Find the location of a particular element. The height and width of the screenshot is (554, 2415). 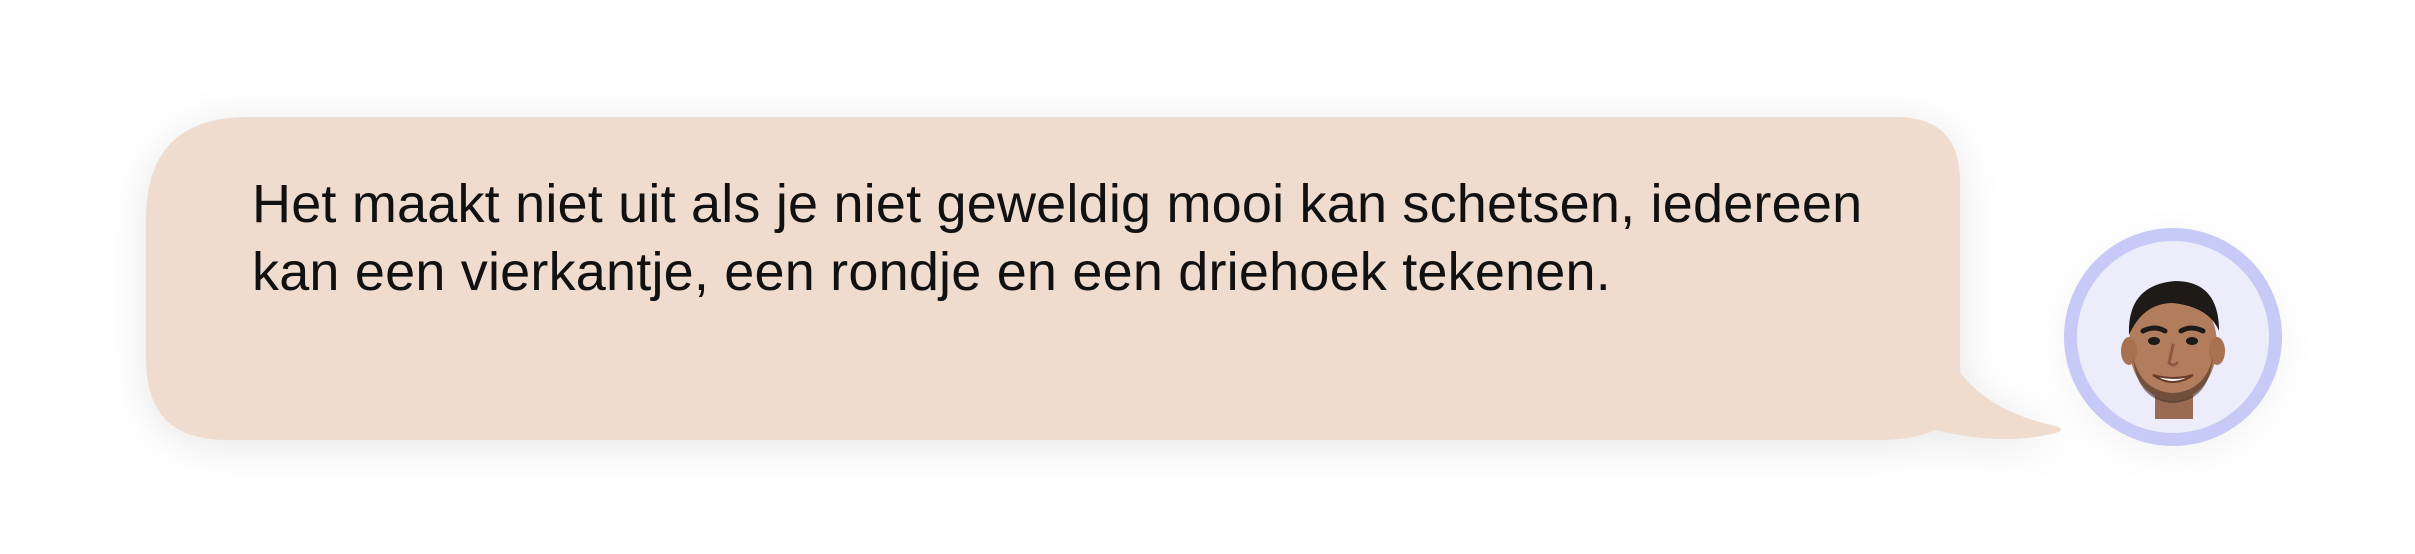

person-face-icon is located at coordinates (2173, 350).